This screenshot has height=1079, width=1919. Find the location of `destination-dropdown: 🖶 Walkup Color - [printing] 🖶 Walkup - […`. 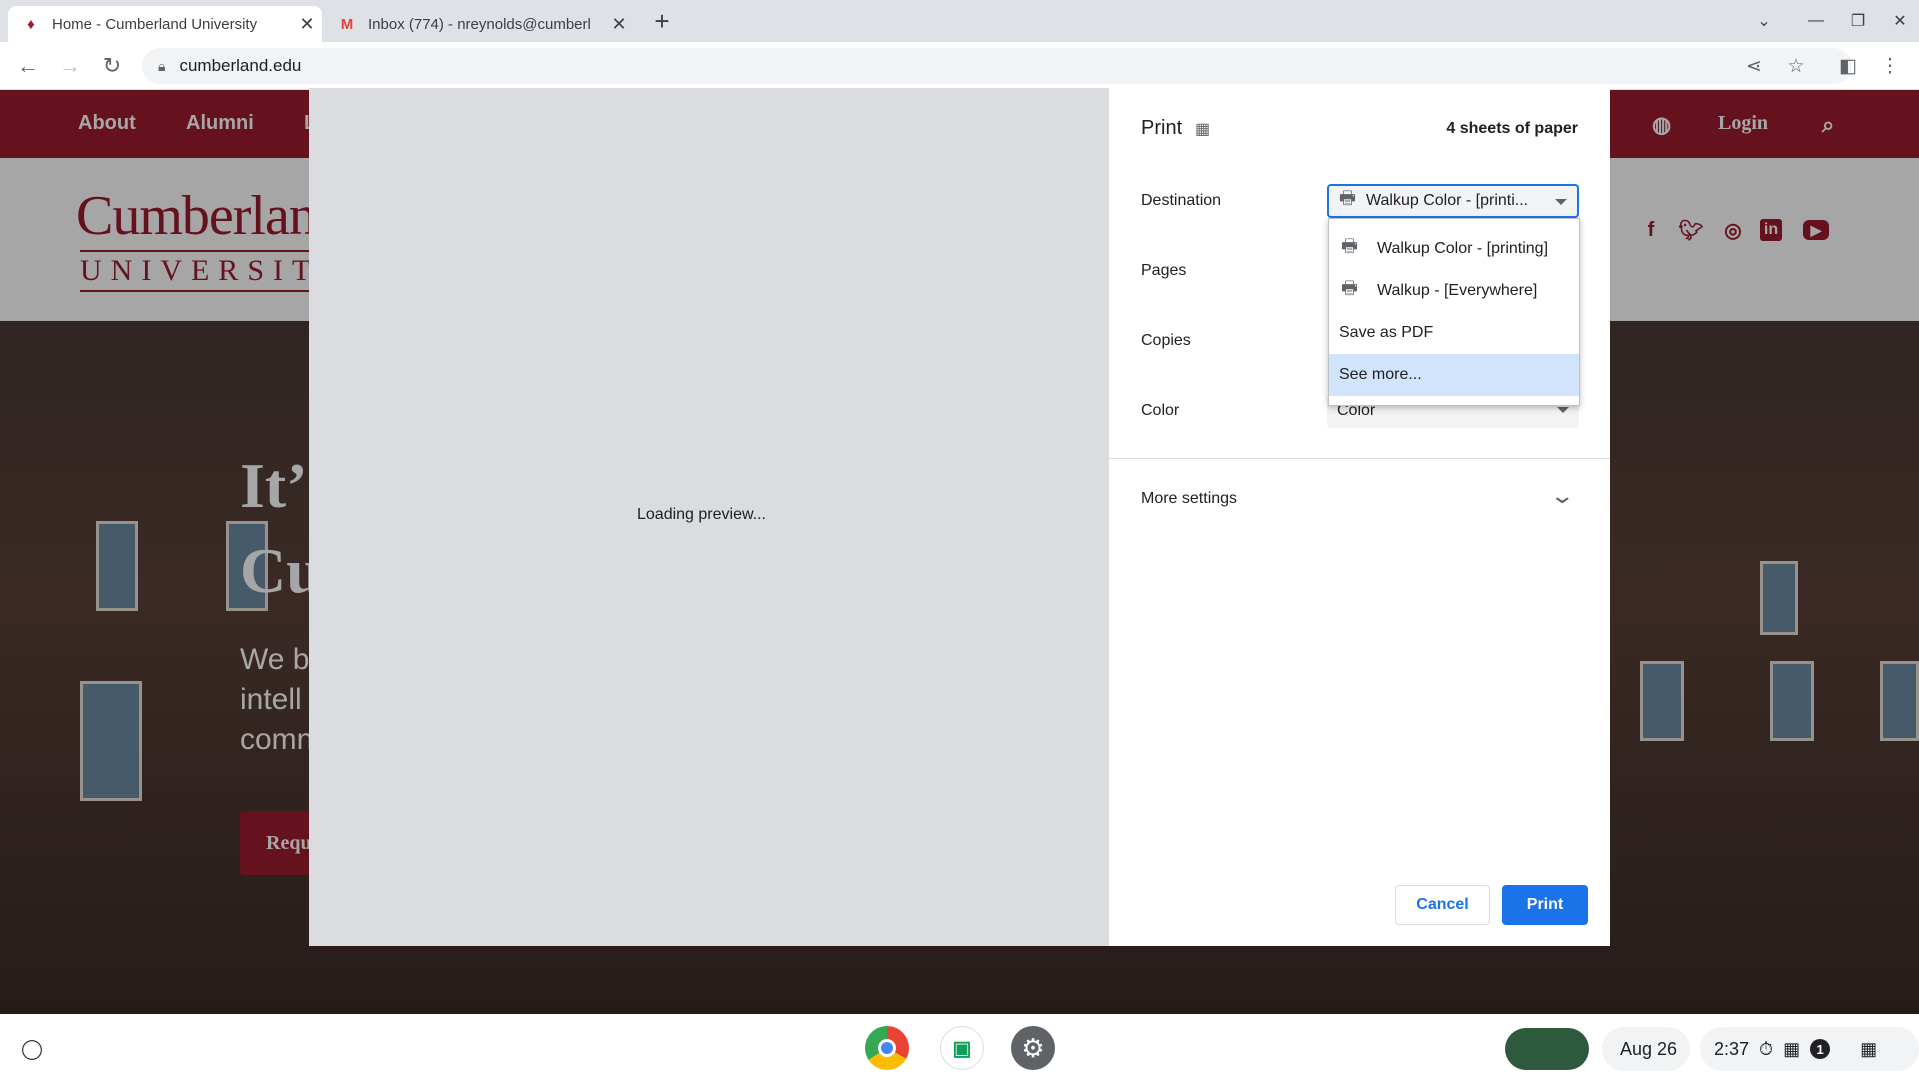

destination-dropdown: 🖶 Walkup Color - [printing] 🖶 Walkup - [… is located at coordinates (1454, 312).